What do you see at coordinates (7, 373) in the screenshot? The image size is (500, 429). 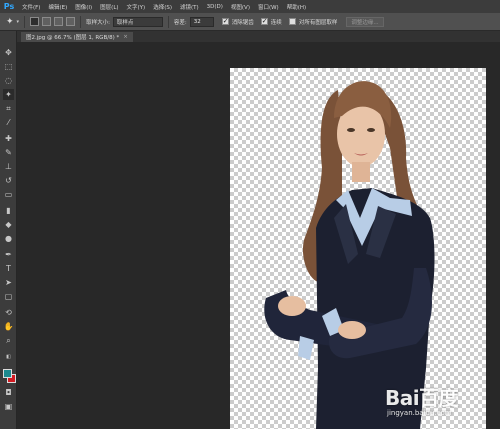 I see `foreground-color-swatch` at bounding box center [7, 373].